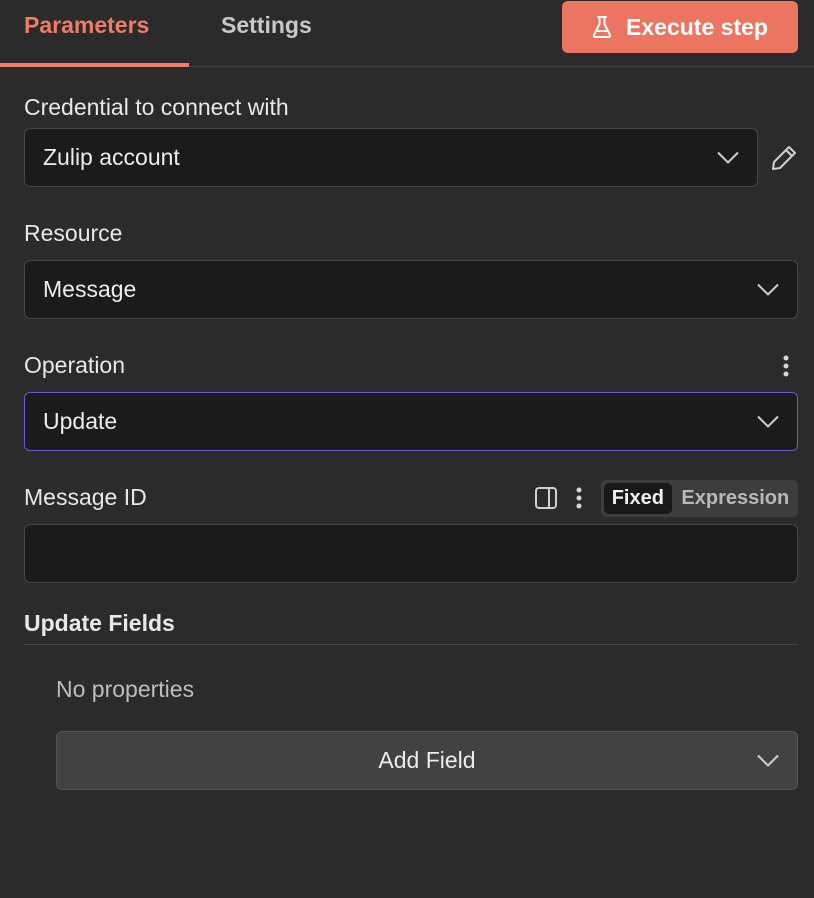 The height and width of the screenshot is (898, 814). Describe the element at coordinates (156, 107) in the screenshot. I see `credential-label: Credential to connect with` at that location.